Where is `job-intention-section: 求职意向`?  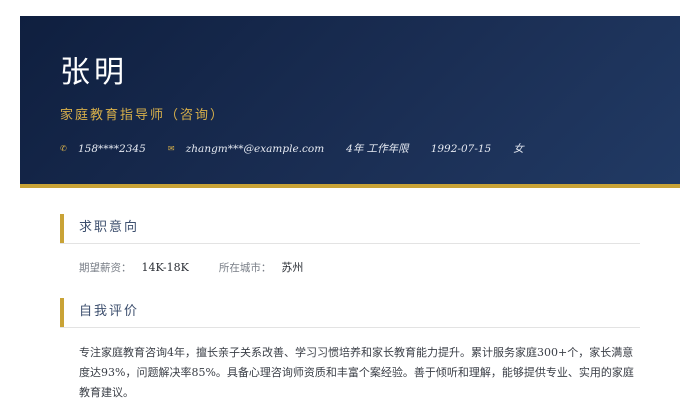 job-intention-section: 求职意向 is located at coordinates (350, 229).